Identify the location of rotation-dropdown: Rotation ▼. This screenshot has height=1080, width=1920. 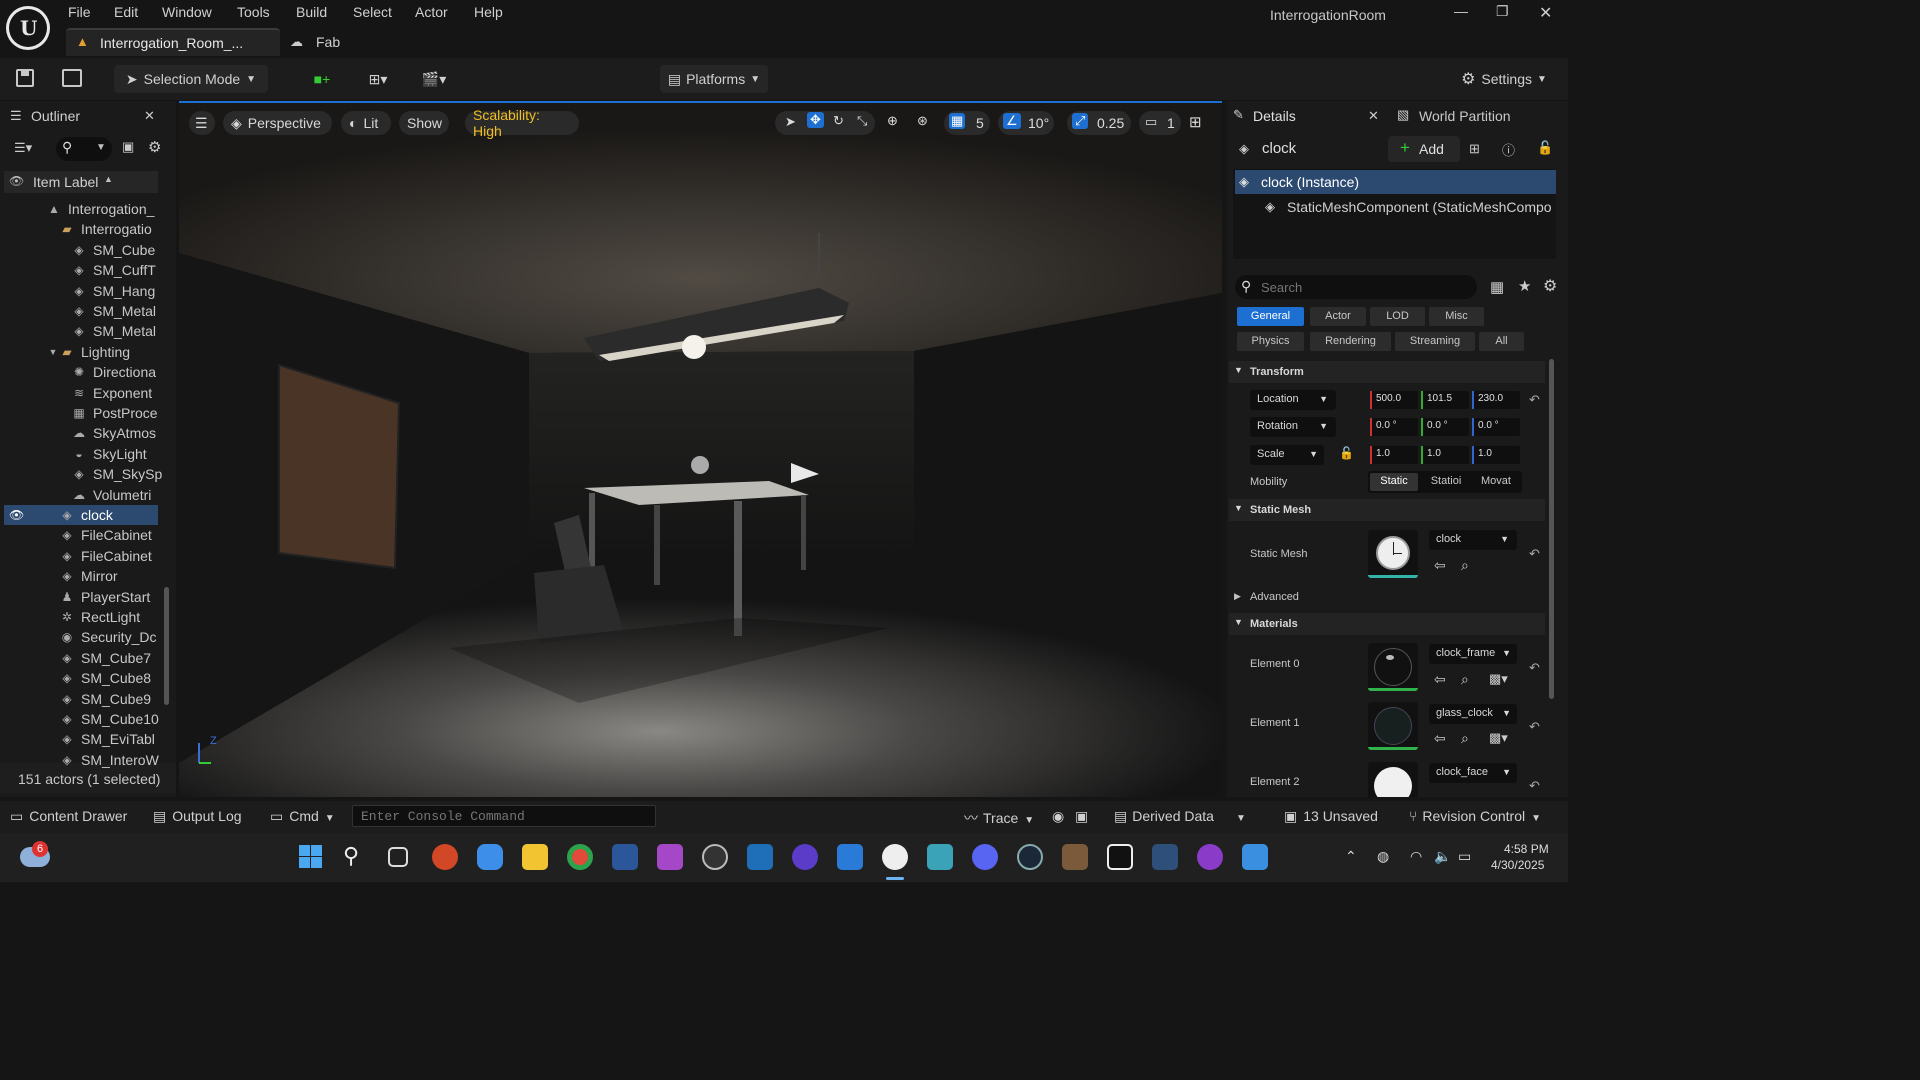
(1293, 427).